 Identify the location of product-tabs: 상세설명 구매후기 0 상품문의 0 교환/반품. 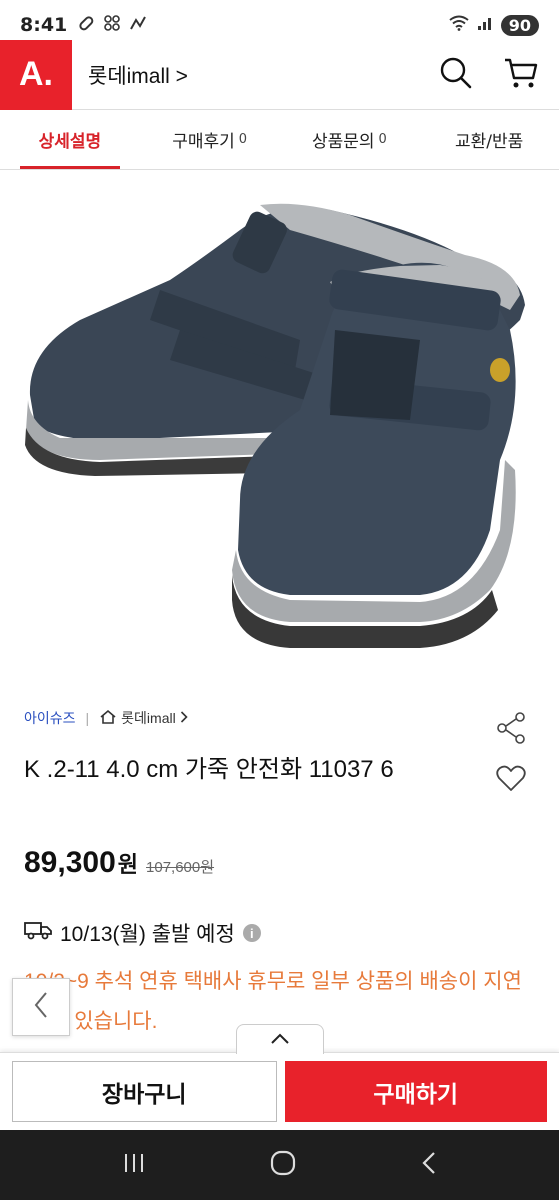
(279, 140).